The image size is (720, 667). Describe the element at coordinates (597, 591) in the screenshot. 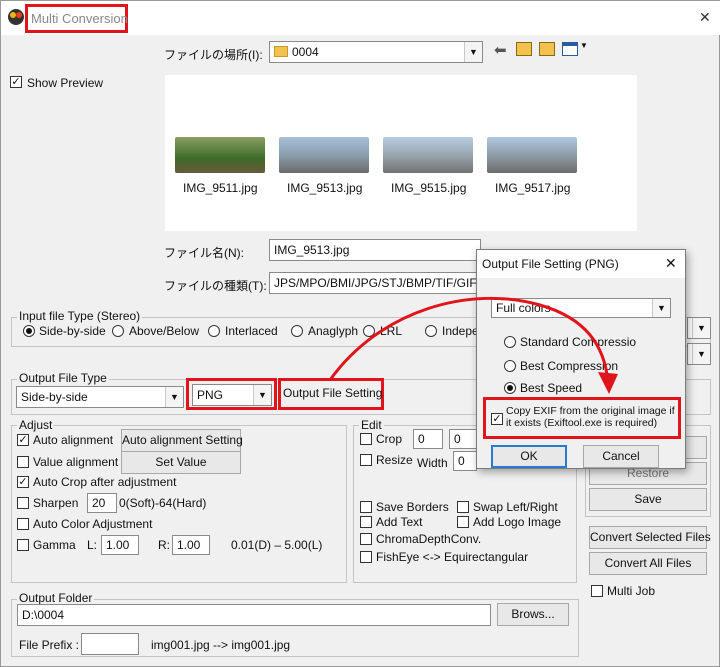

I see `multi-job-checkbox` at that location.